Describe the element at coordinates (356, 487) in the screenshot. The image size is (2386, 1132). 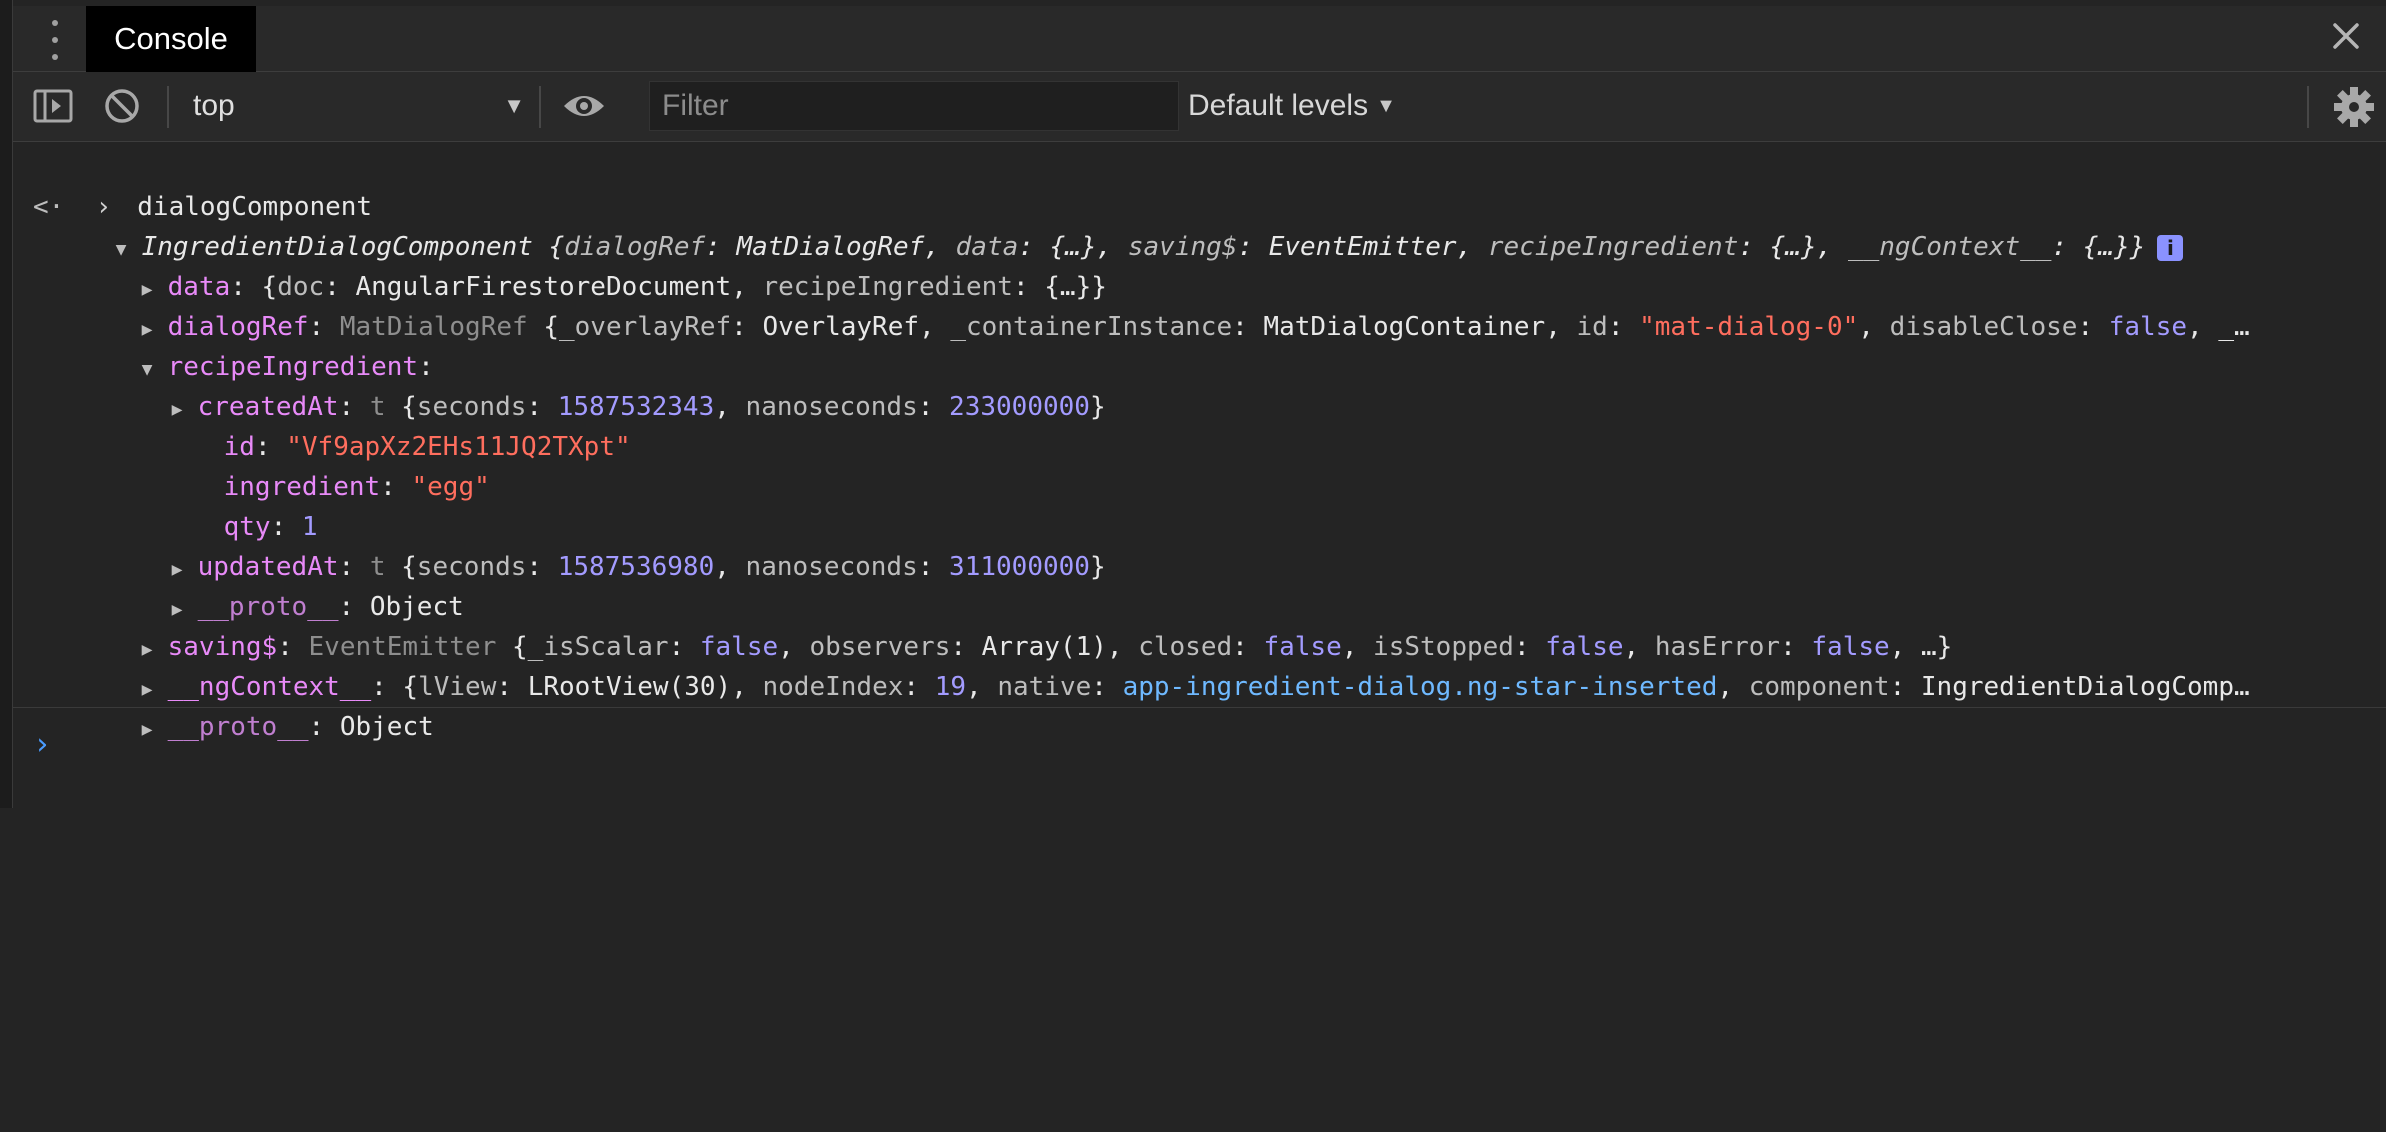
I see `property-row-ingredient: ingredient: "egg"` at that location.